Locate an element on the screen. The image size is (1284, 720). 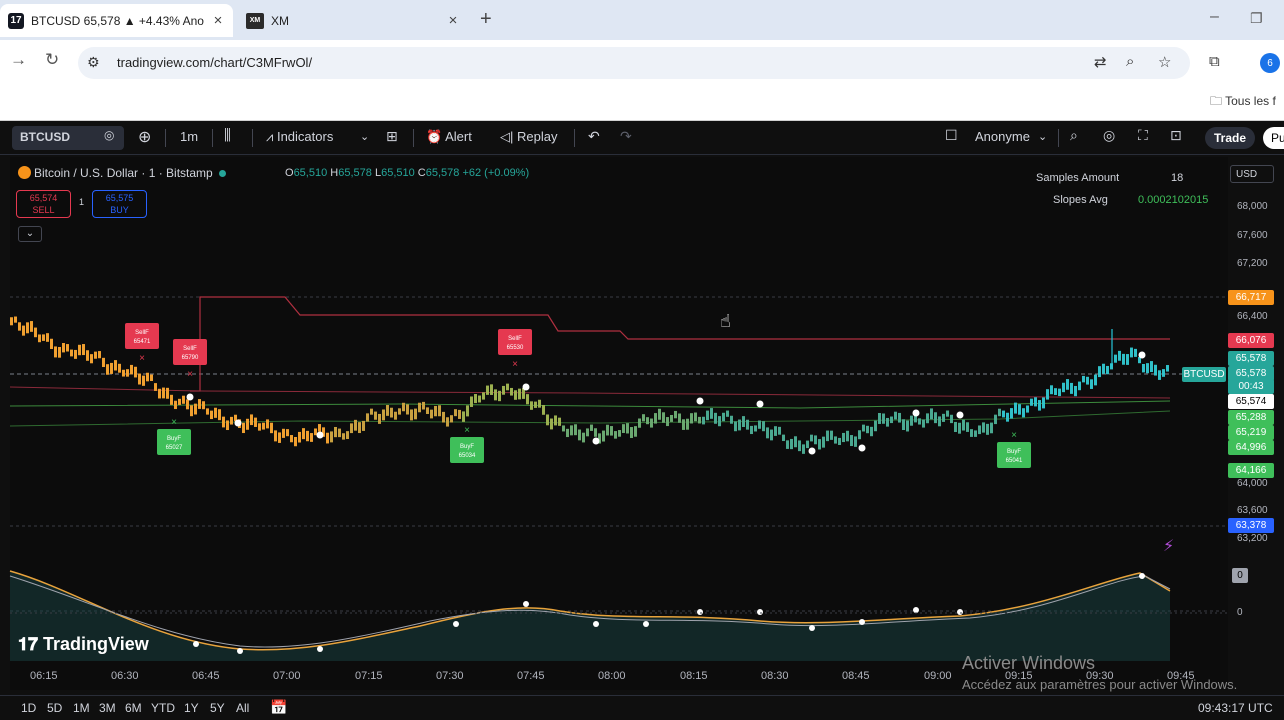
range-3m: 3M is located at coordinates (107, 708).